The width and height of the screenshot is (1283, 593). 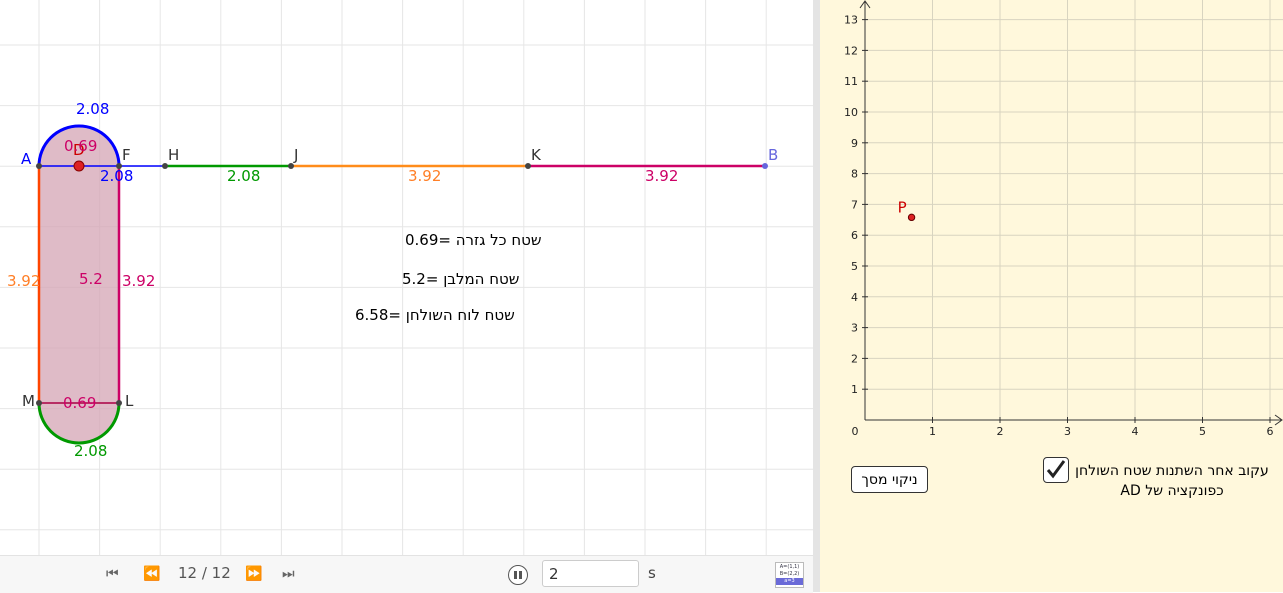 What do you see at coordinates (661, 176) in the screenshot?
I see `value-seg-kb: 3.92` at bounding box center [661, 176].